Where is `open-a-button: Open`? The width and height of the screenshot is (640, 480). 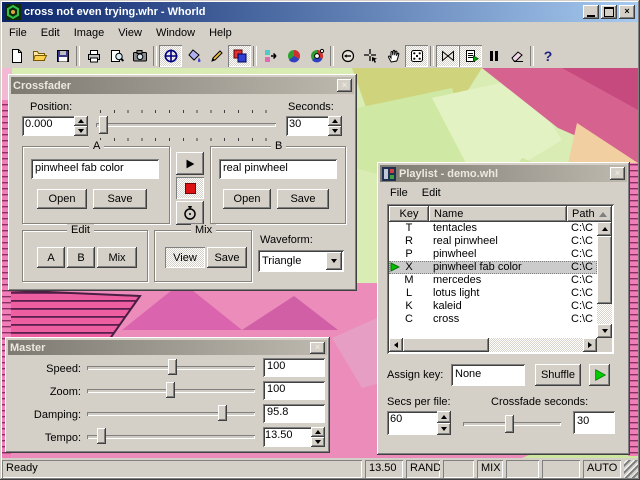
open-a-button: Open is located at coordinates (62, 199).